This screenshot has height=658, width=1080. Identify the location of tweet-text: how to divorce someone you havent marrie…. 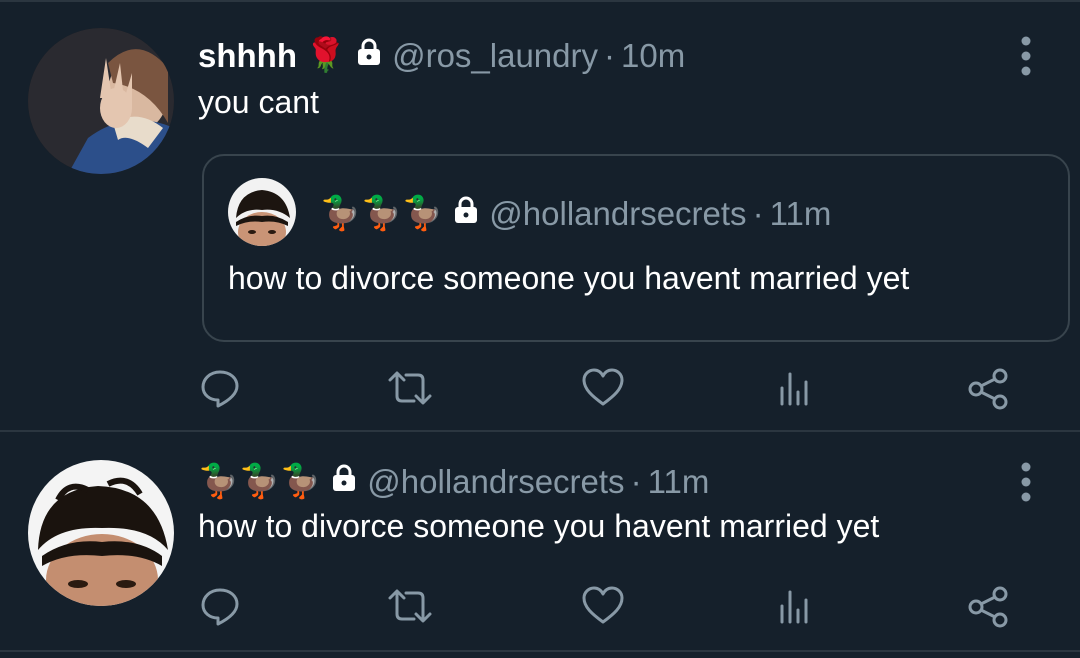
(539, 526).